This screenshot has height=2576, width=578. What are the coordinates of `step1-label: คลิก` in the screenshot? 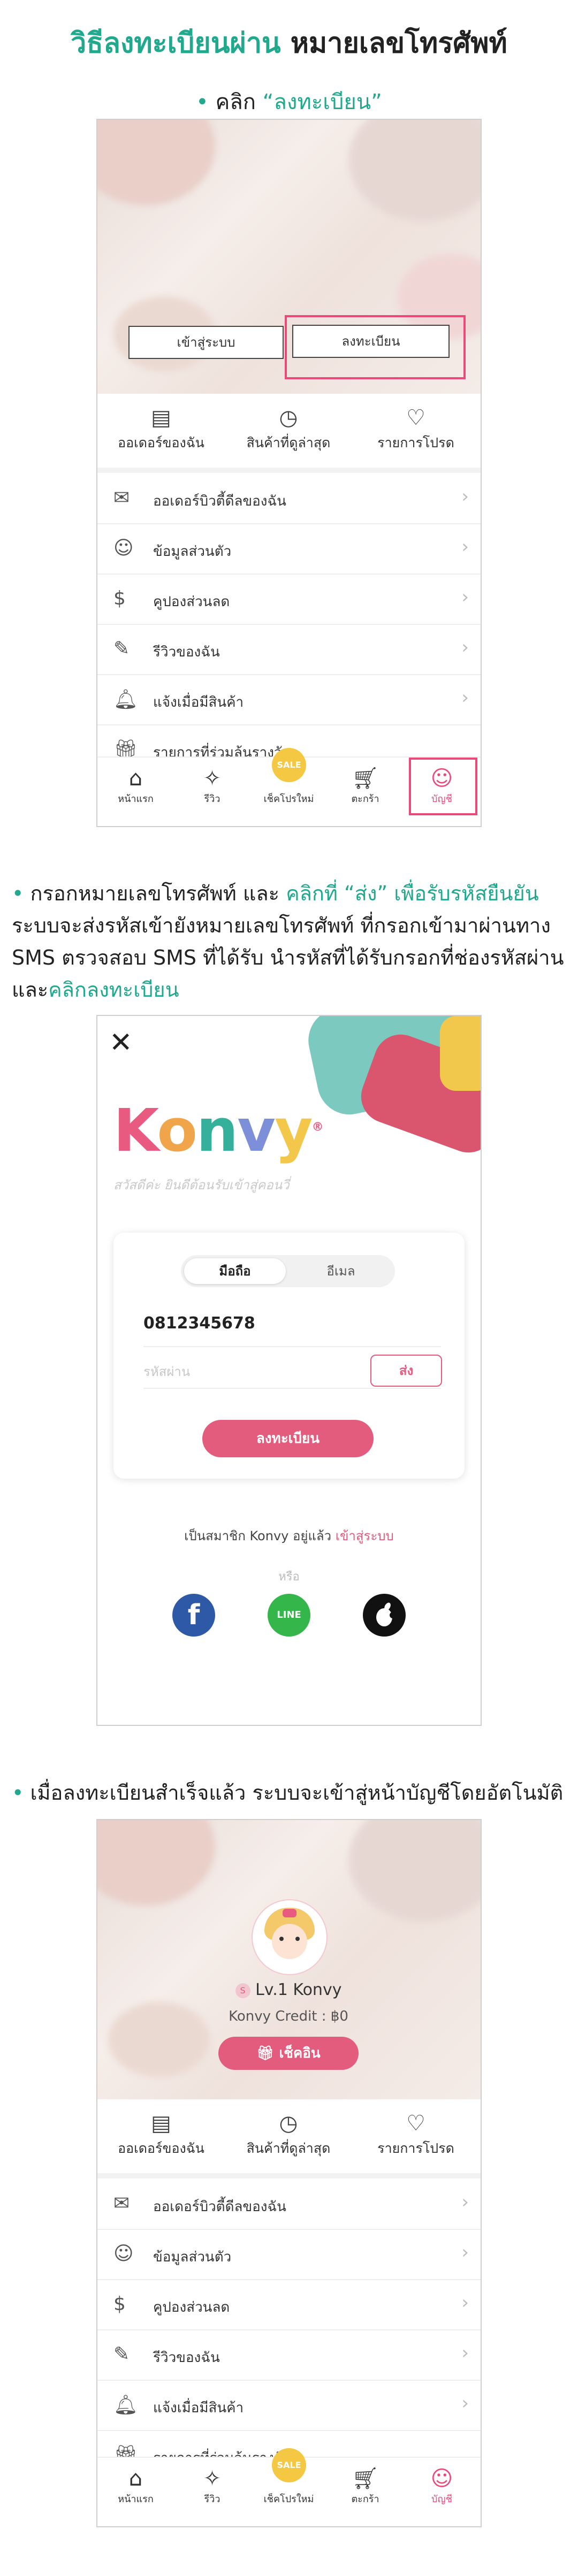 It's located at (235, 102).